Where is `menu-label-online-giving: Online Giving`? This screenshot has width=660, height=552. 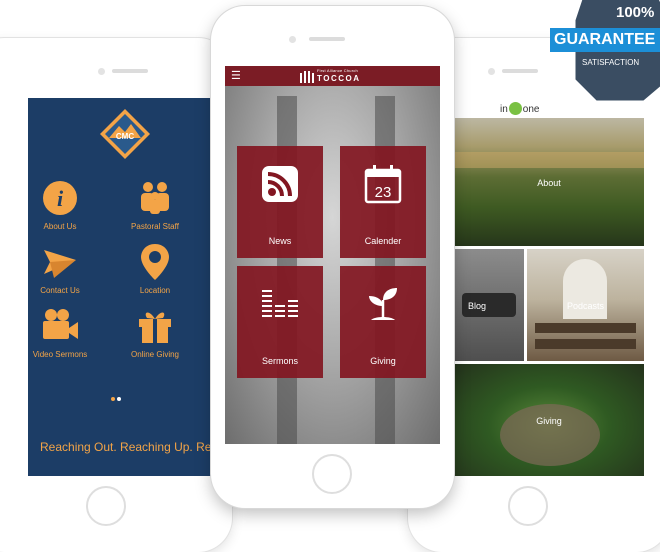 menu-label-online-giving: Online Giving is located at coordinates (155, 354).